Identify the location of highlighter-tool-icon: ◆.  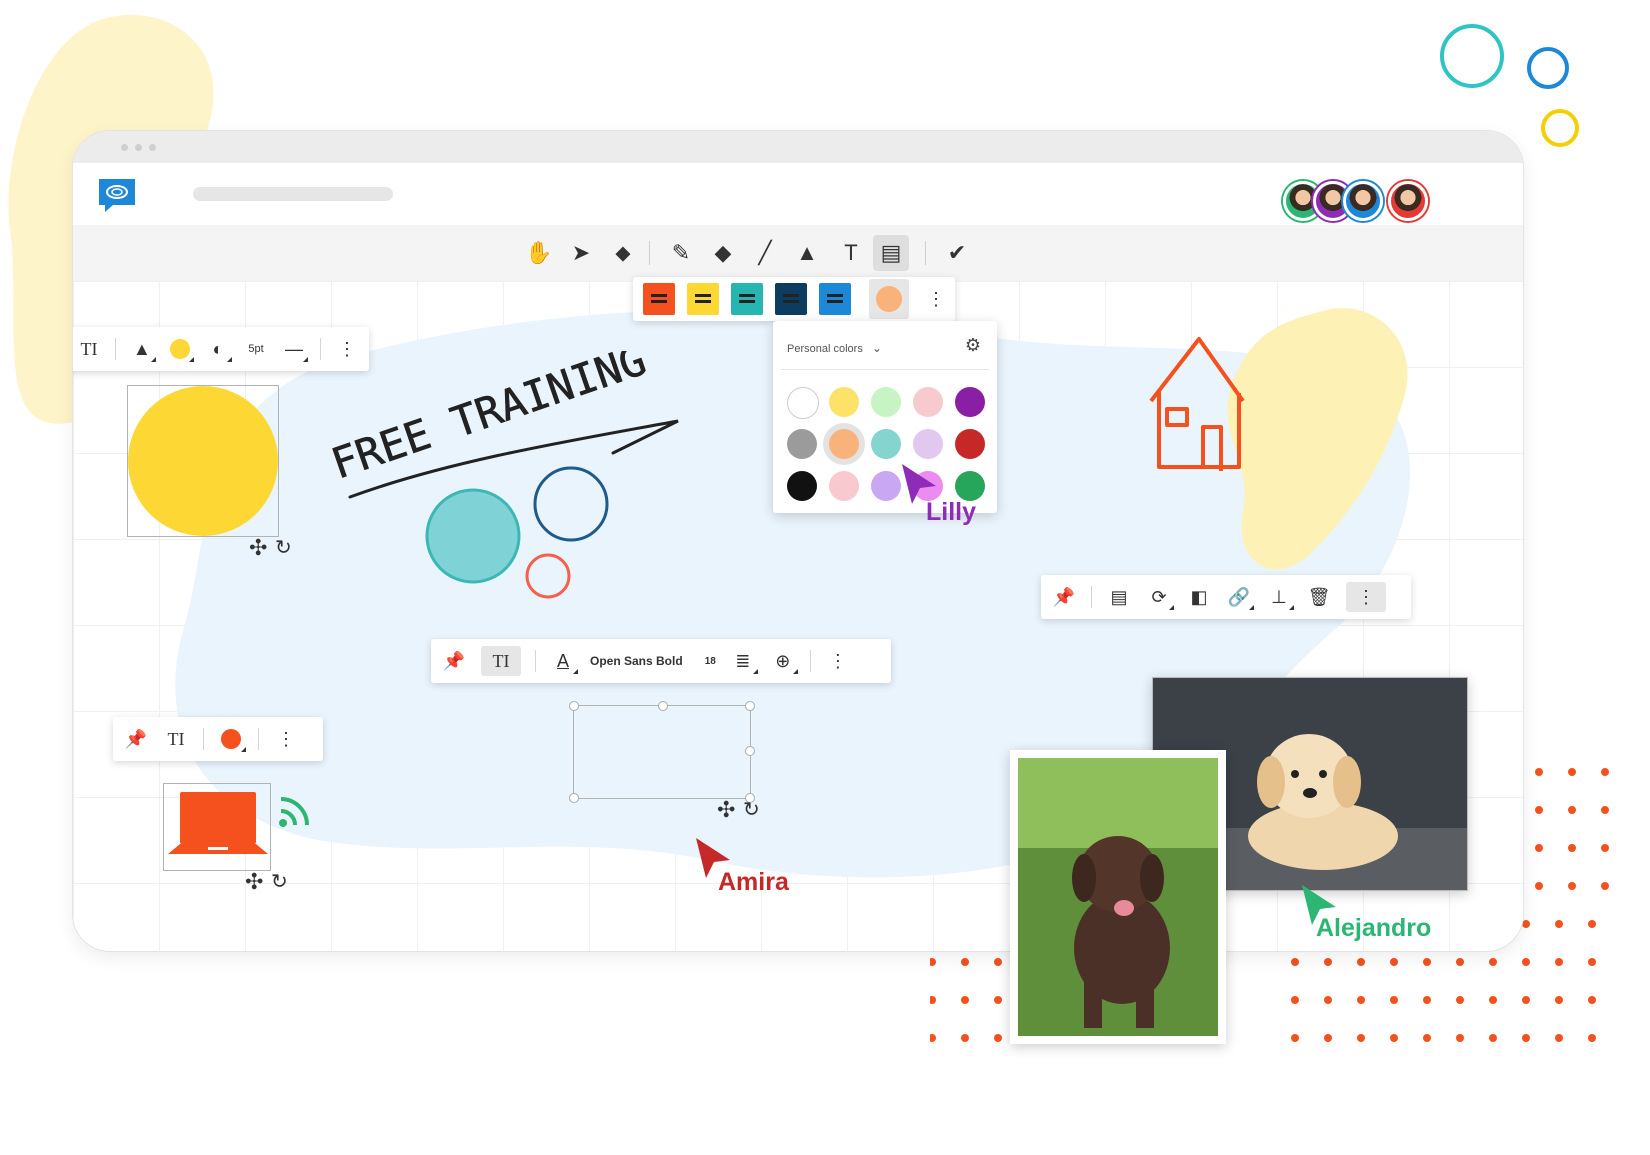
(723, 253).